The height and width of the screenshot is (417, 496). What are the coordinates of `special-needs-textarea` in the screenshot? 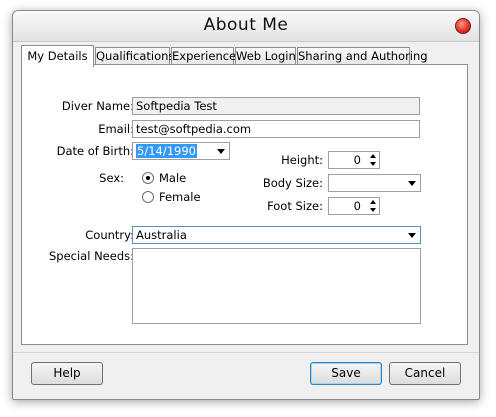 It's located at (276, 286).